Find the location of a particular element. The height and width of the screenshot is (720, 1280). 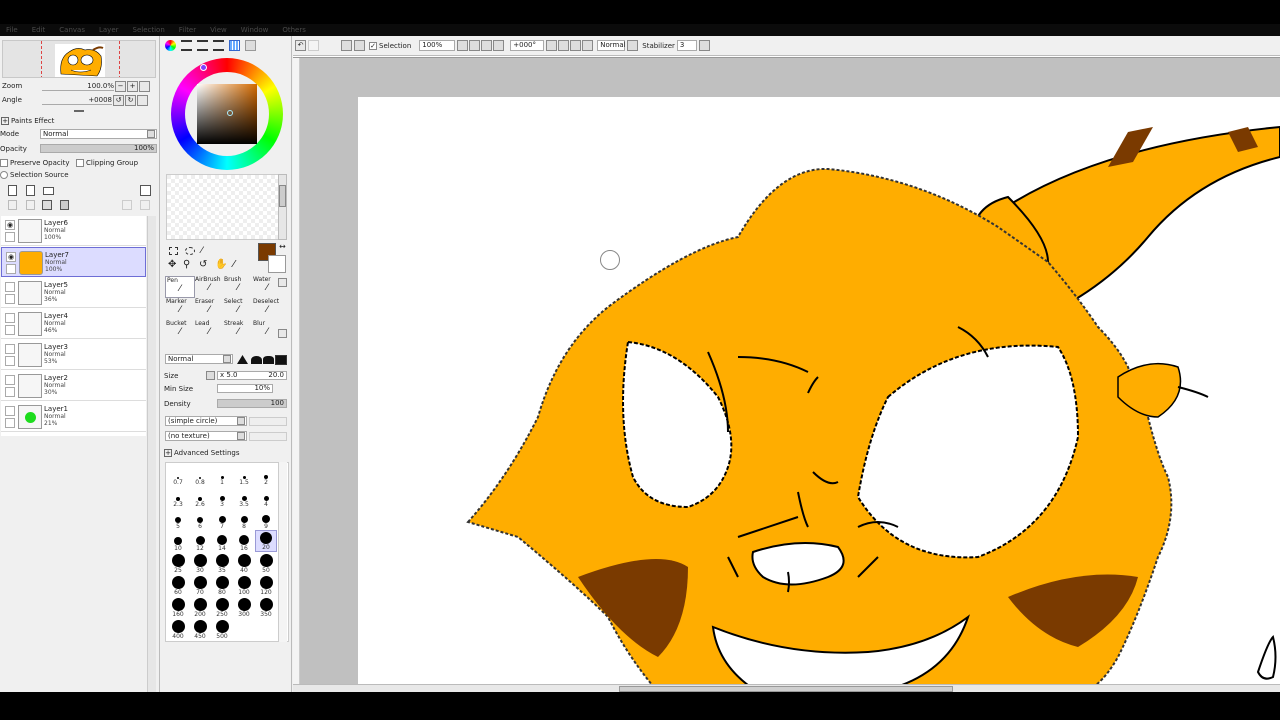

zoom-actual-icon is located at coordinates (499, 45).